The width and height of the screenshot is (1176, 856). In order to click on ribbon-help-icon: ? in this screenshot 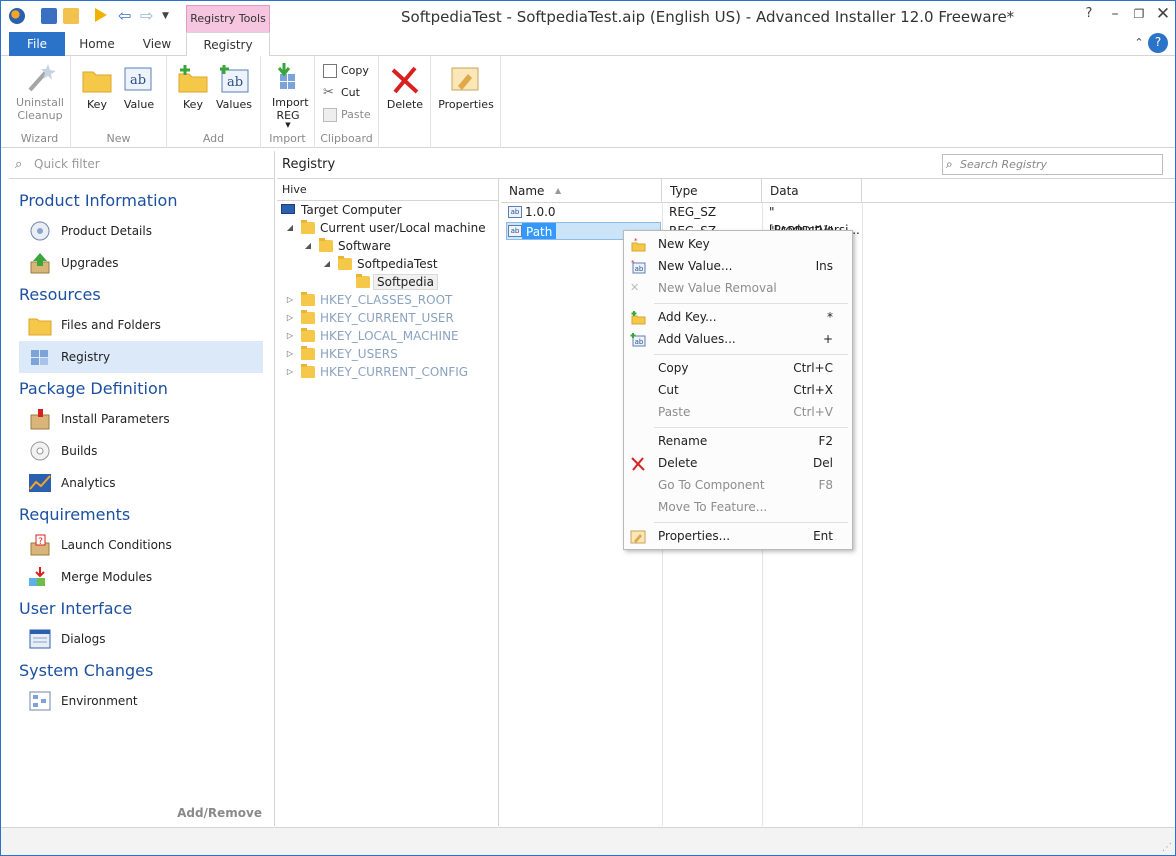, I will do `click(1158, 43)`.